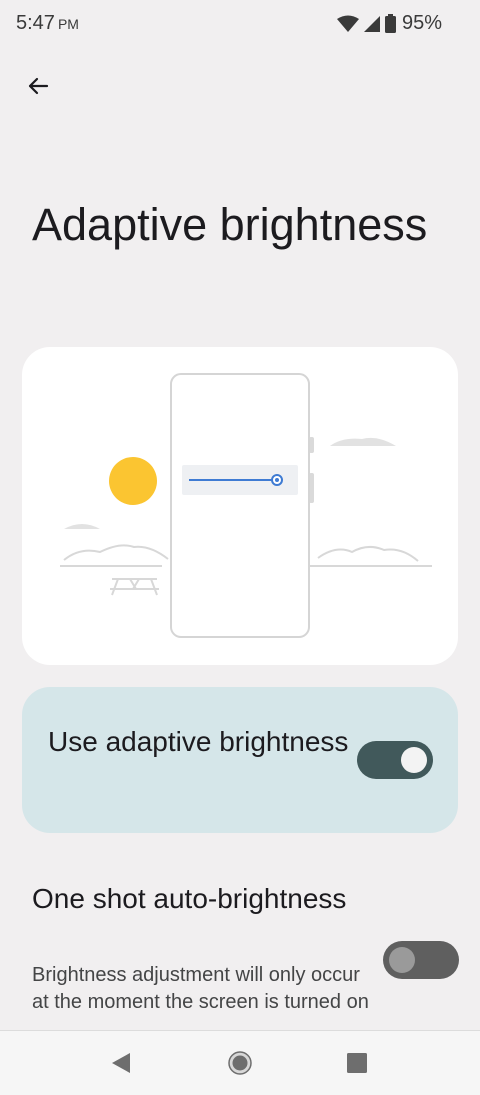 This screenshot has height=1095, width=480. Describe the element at coordinates (230, 224) in the screenshot. I see `page-title: Adaptive brightness` at that location.